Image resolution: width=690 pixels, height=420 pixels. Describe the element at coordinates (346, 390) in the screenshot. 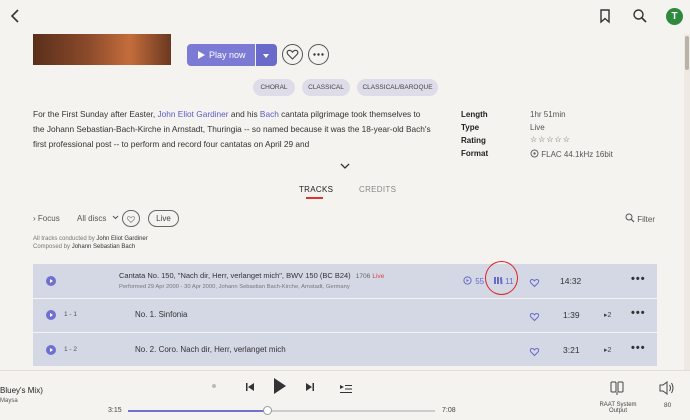

I see `queue-icon` at that location.